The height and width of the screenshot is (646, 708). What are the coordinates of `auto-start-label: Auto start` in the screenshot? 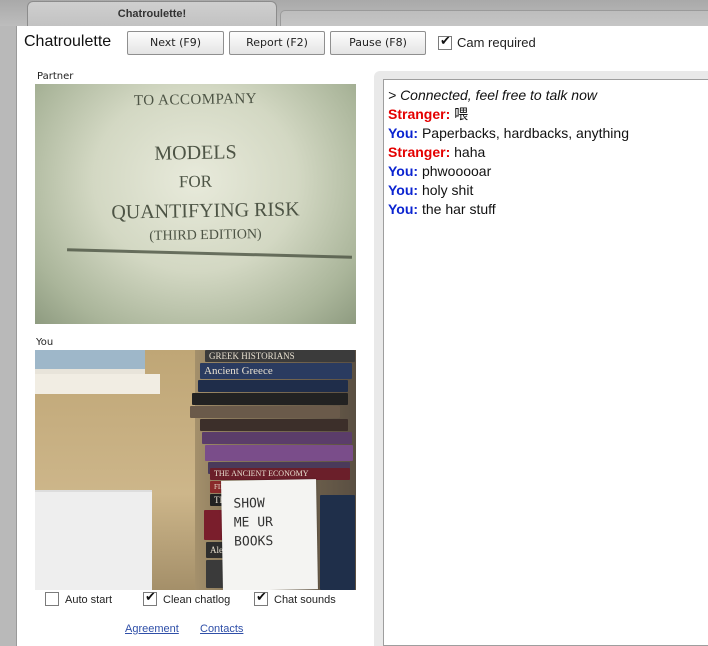 It's located at (89, 600).